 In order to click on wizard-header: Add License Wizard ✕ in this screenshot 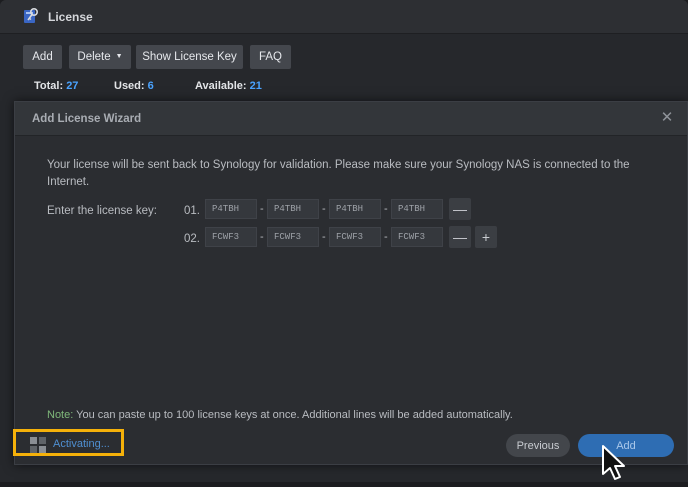, I will do `click(351, 119)`.